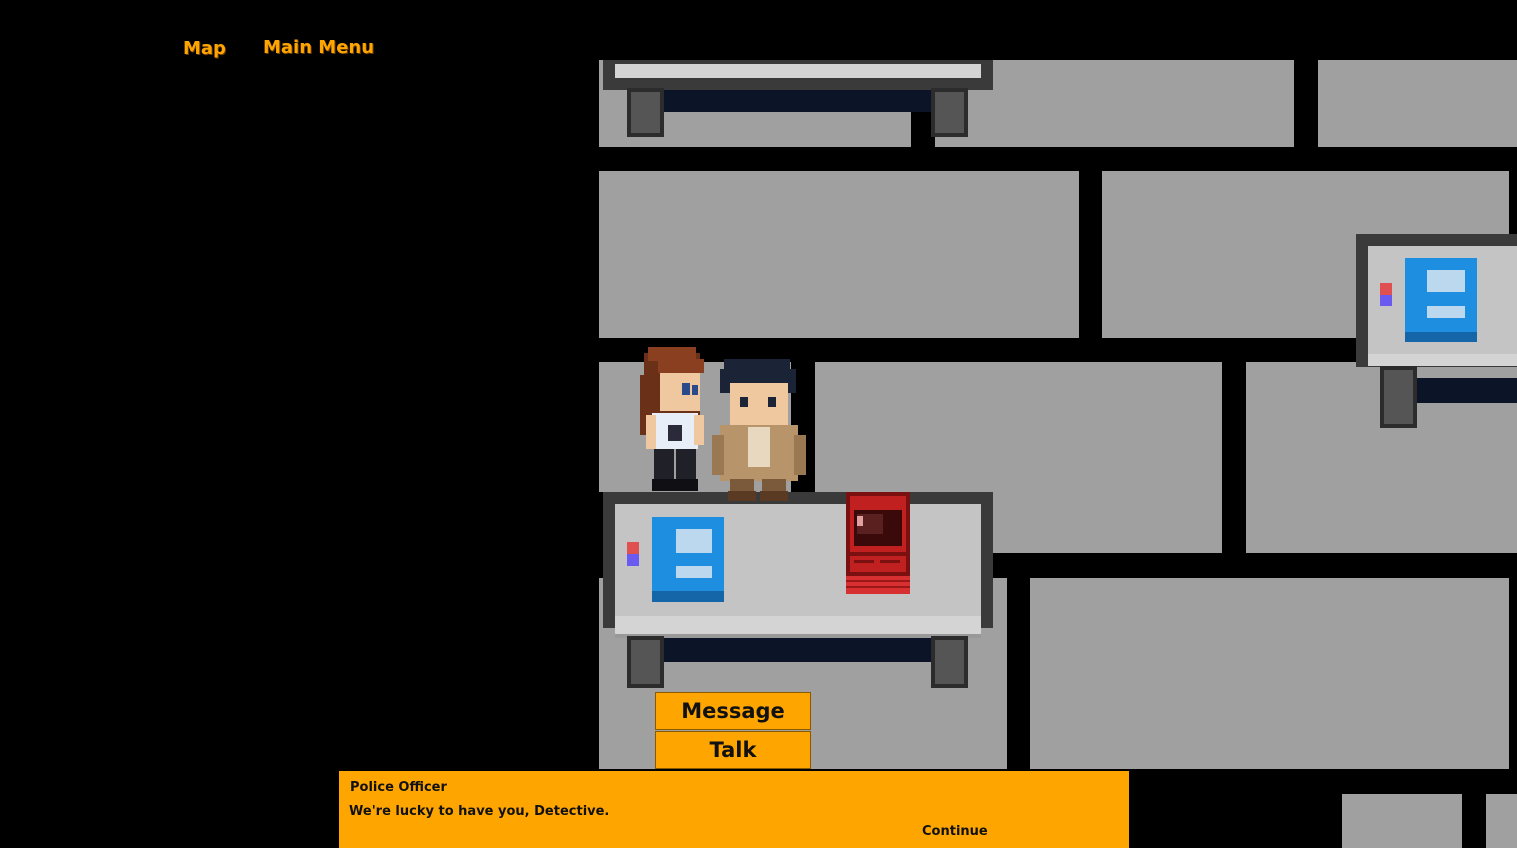  What do you see at coordinates (733, 750) in the screenshot?
I see `talk-button: Talk` at bounding box center [733, 750].